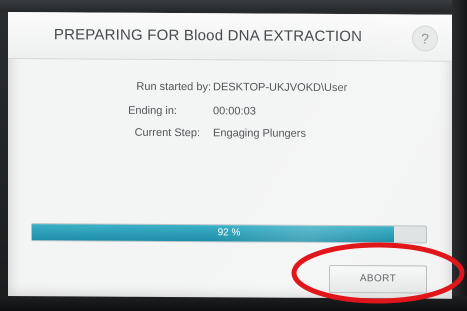  I want to click on red-circle-annotation, so click(378, 273).